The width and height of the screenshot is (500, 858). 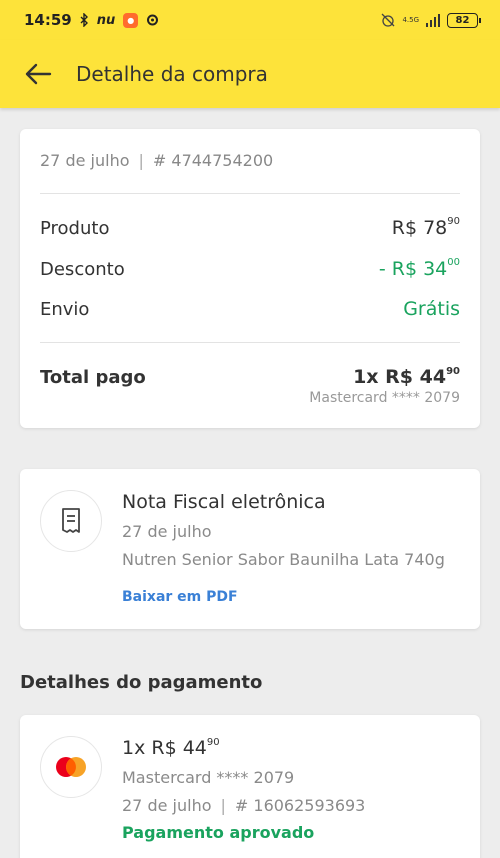 What do you see at coordinates (167, 805) in the screenshot?
I see `payment-date: 27 de julho` at bounding box center [167, 805].